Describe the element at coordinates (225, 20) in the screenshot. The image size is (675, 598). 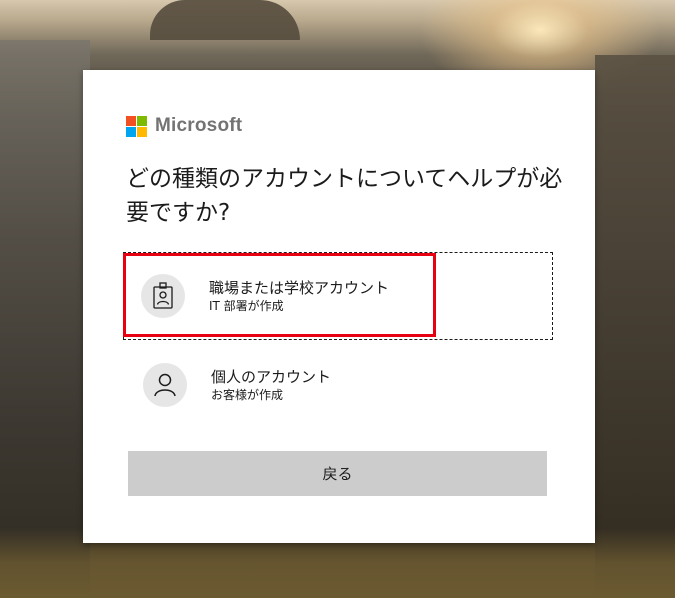
I see `background-hill` at that location.